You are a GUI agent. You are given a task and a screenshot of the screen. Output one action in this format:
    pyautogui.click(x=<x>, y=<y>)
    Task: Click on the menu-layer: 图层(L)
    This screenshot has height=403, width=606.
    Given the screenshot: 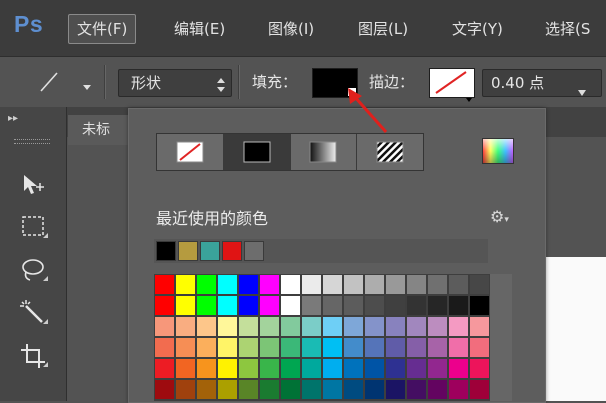 What is the action you would take?
    pyautogui.click(x=383, y=29)
    